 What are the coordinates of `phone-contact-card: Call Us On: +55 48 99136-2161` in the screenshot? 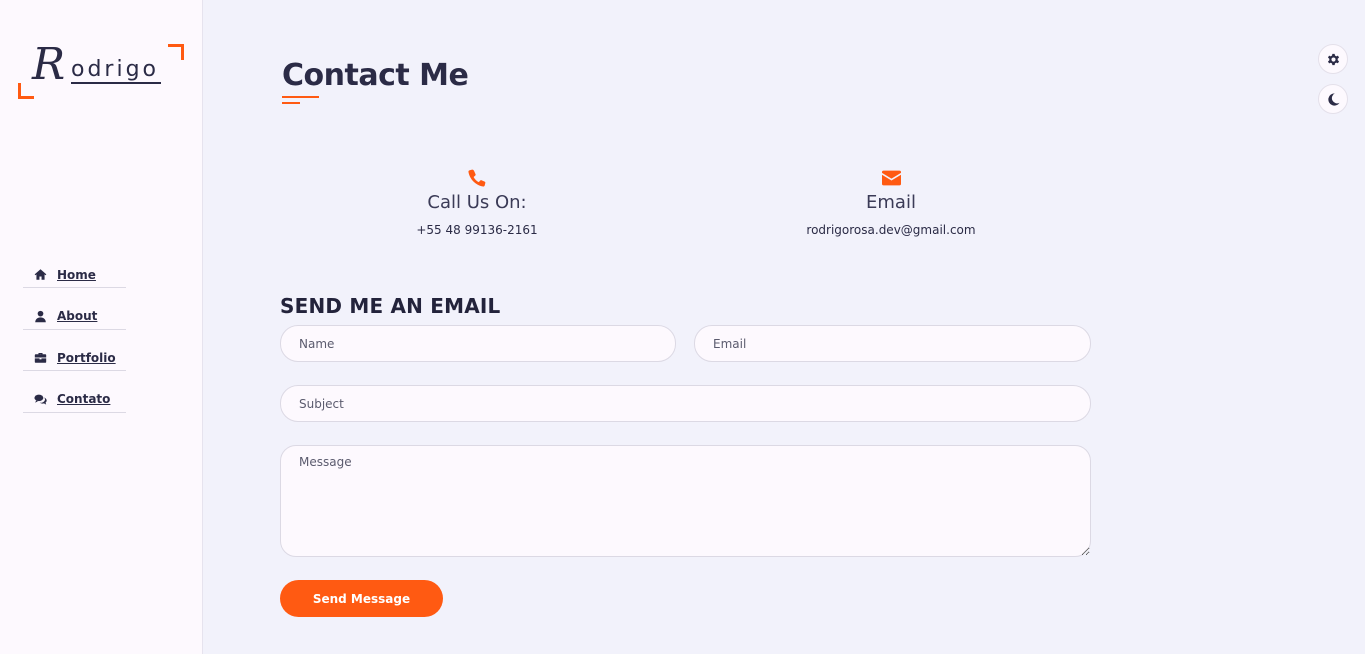 It's located at (477, 202).